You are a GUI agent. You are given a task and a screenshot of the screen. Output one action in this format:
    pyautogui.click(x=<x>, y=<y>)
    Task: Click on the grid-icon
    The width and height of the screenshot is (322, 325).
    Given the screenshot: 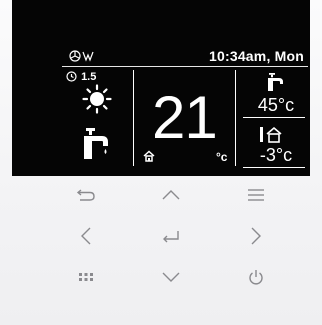 What is the action you would take?
    pyautogui.click(x=86, y=277)
    